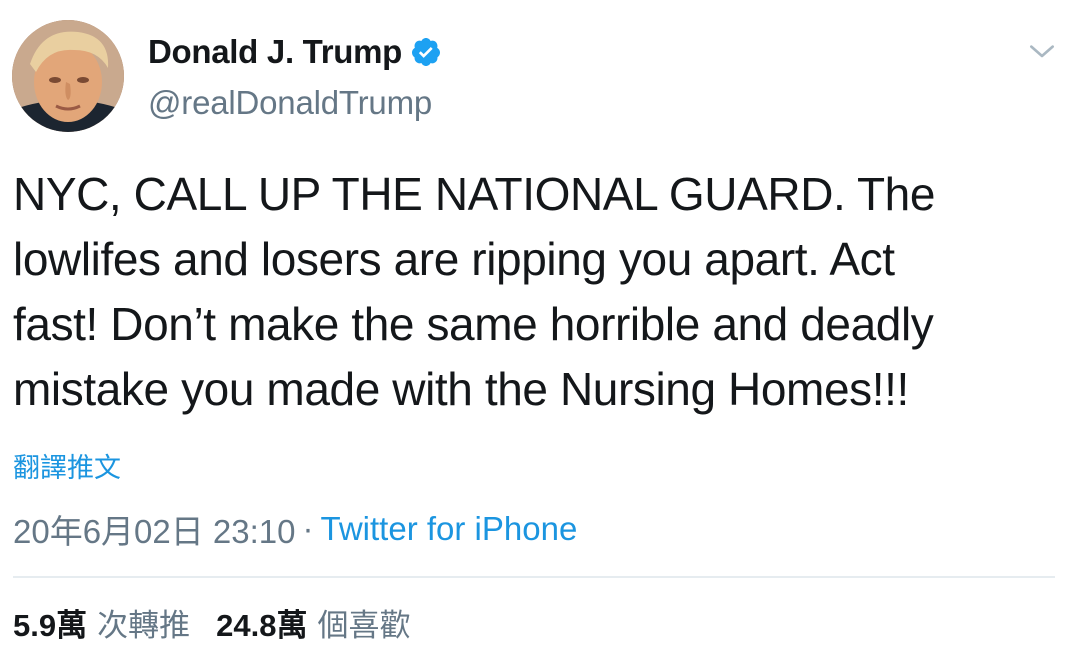 Image resolution: width=1080 pixels, height=659 pixels. Describe the element at coordinates (67, 465) in the screenshot. I see `translate-tweet-link: 翻譯推文` at that location.